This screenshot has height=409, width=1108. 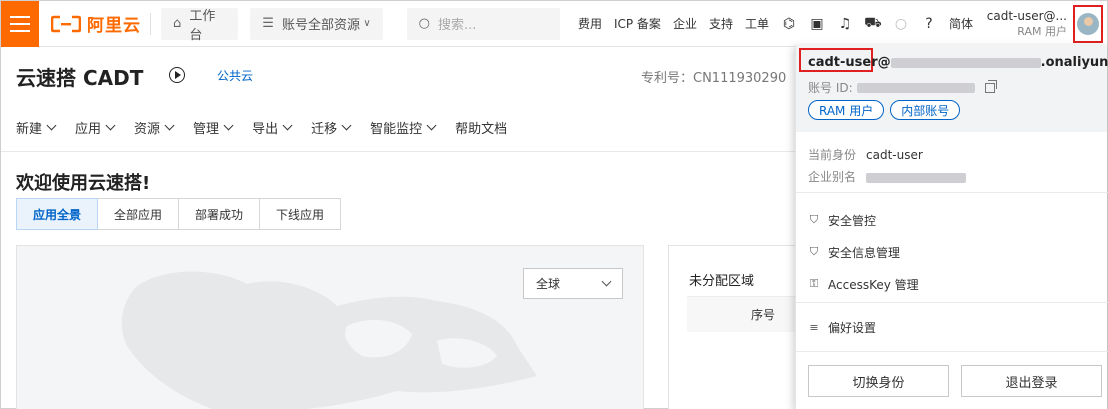 I want to click on key-icon: ⚿, so click(x=814, y=283).